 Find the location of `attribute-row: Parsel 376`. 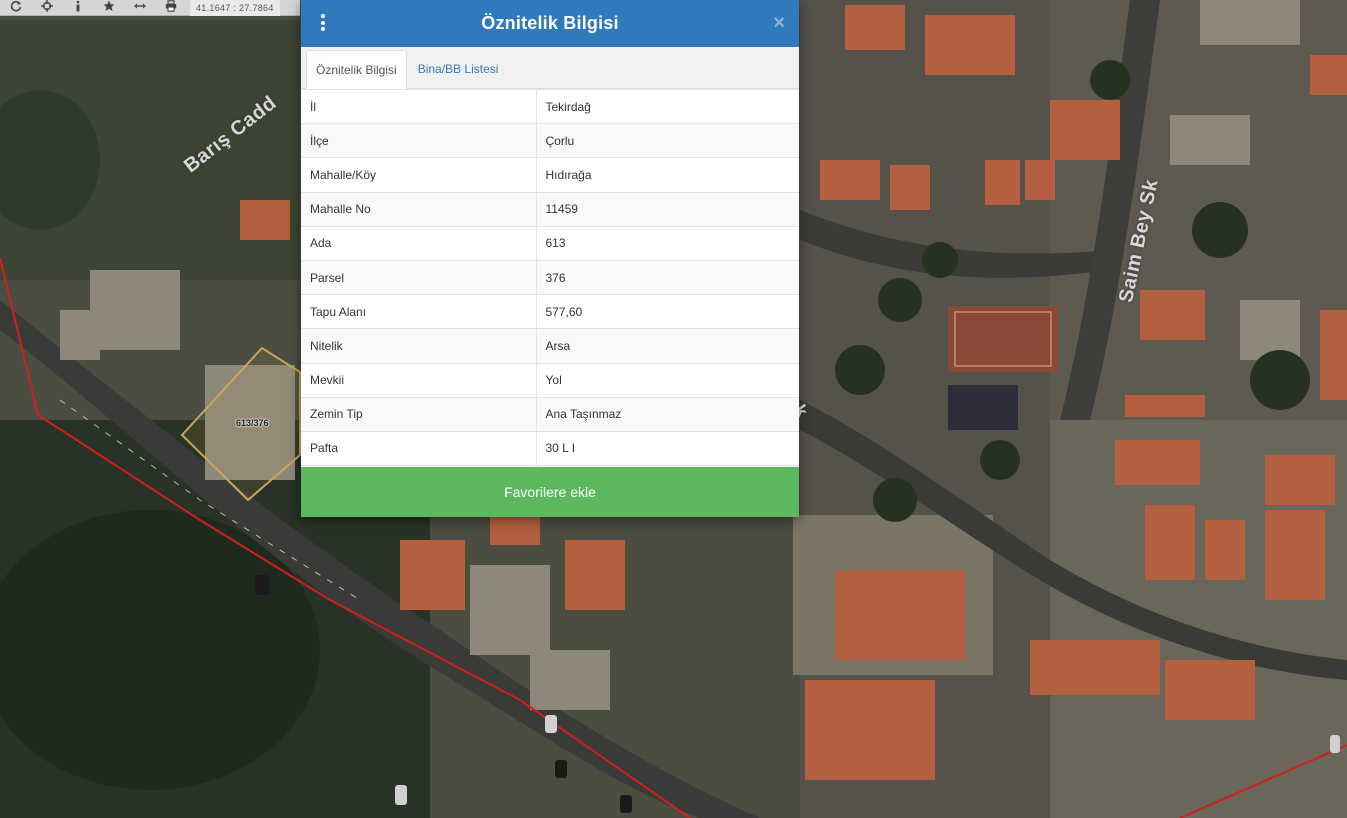

attribute-row: Parsel 376 is located at coordinates (550, 277).